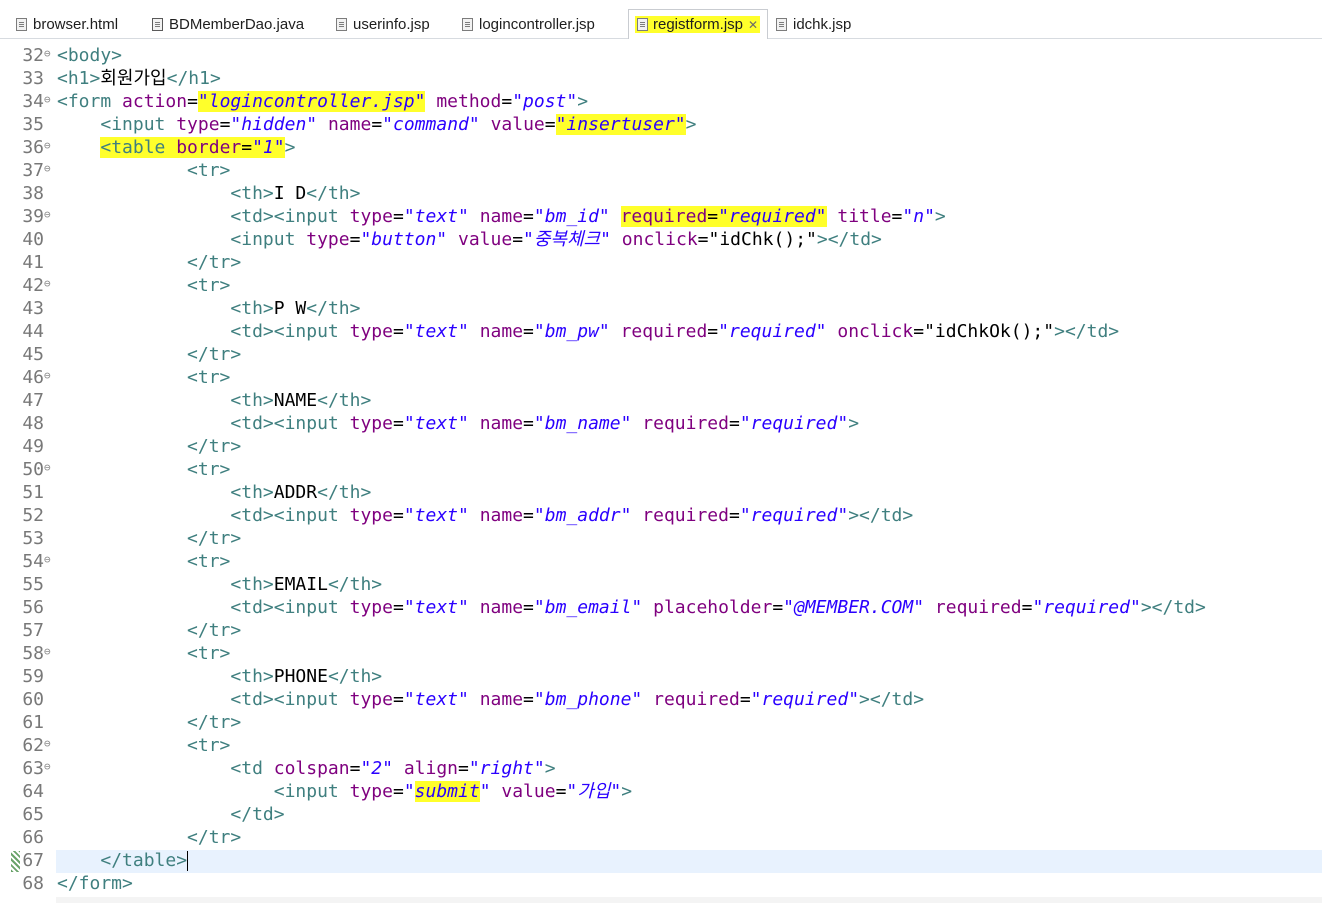 This screenshot has width=1322, height=903. Describe the element at coordinates (661, 722) in the screenshot. I see `code-line: 61 </tr>` at that location.